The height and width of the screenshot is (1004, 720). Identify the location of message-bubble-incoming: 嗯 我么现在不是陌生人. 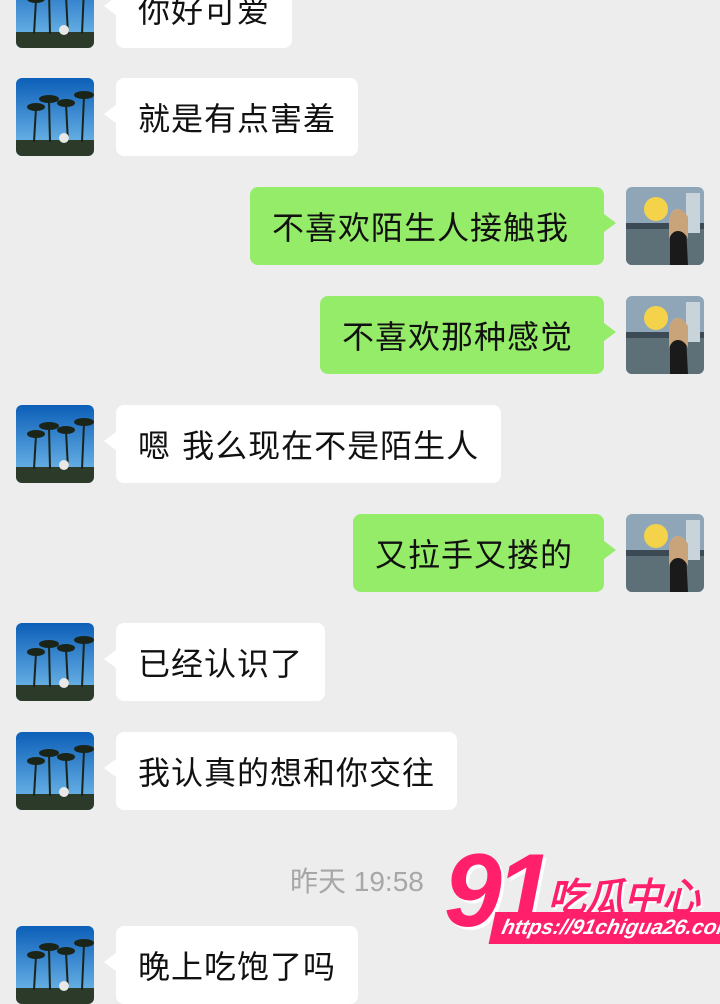
(302, 444).